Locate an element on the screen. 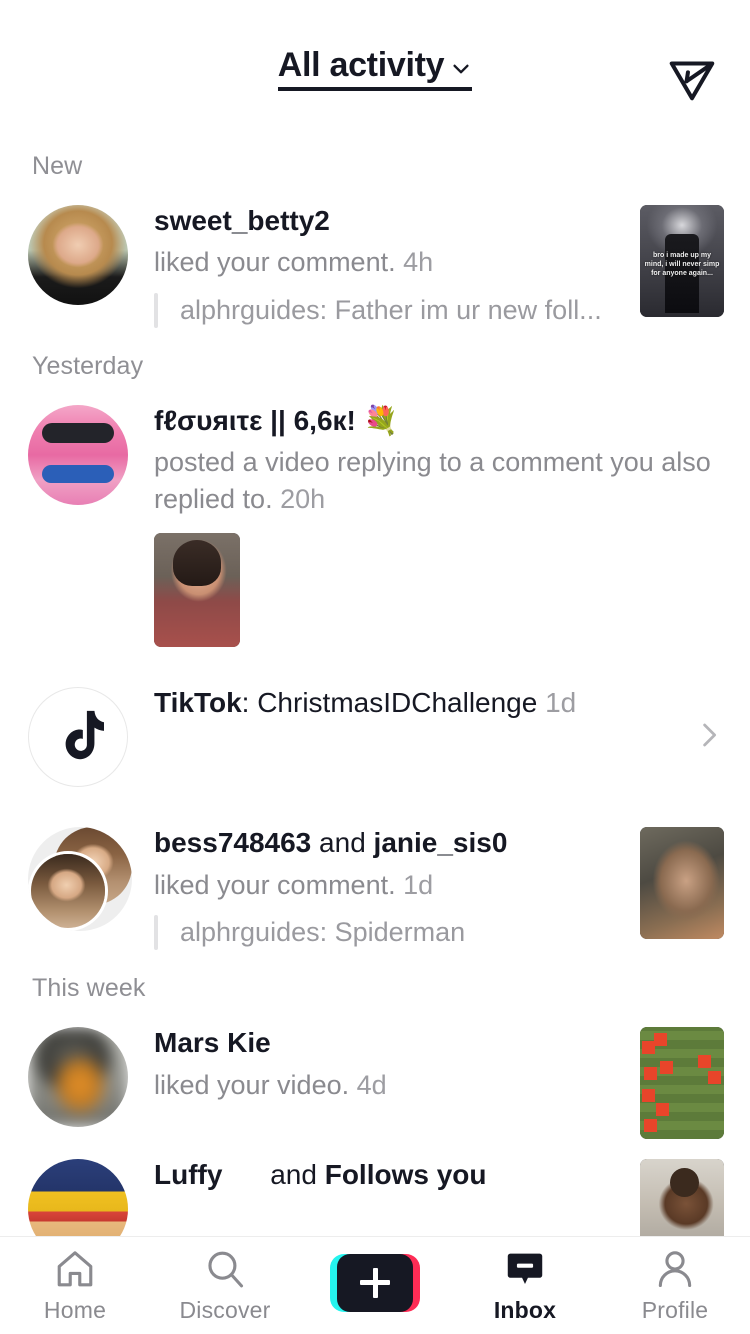 The image size is (750, 1334). action-text: liked your video. is located at coordinates (252, 1084).